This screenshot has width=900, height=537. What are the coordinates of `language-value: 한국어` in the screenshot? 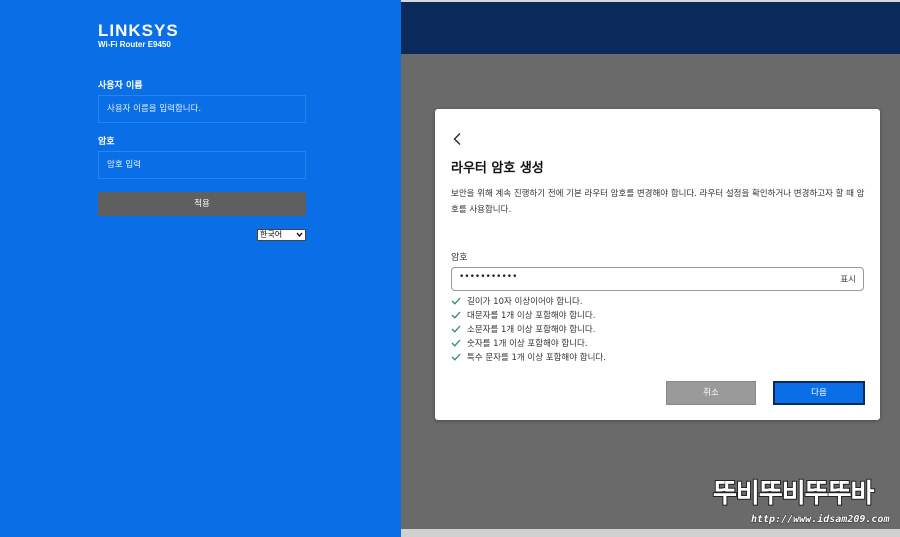 It's located at (271, 234).